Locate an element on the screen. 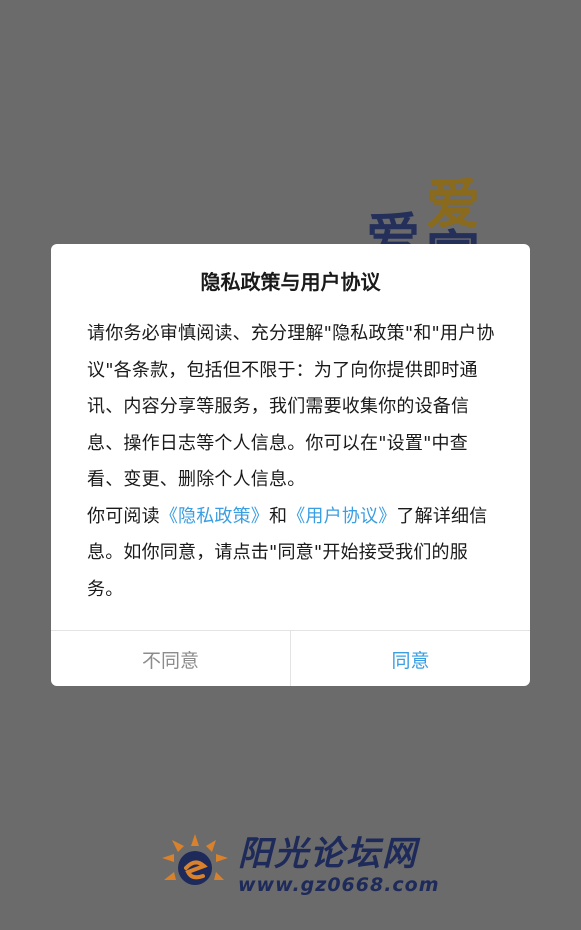 Image resolution: width=581 pixels, height=930 pixels. agree-button: 同意 is located at coordinates (410, 658).